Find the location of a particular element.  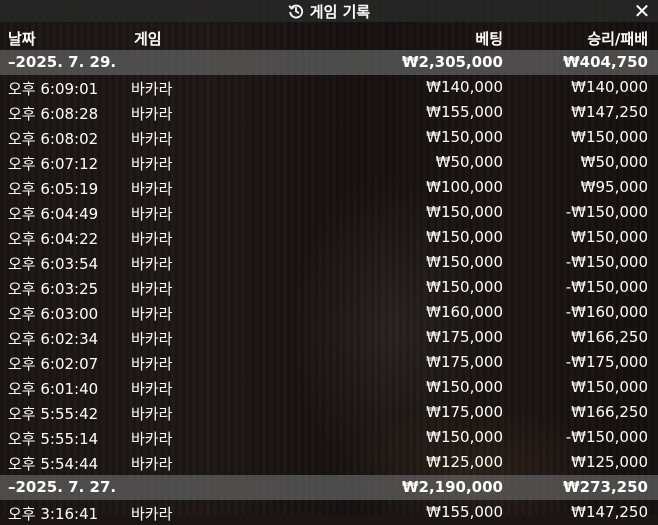

table-row: 오후 6:02:07 바카라 ₩175,000 -₩175,000 is located at coordinates (329, 362).